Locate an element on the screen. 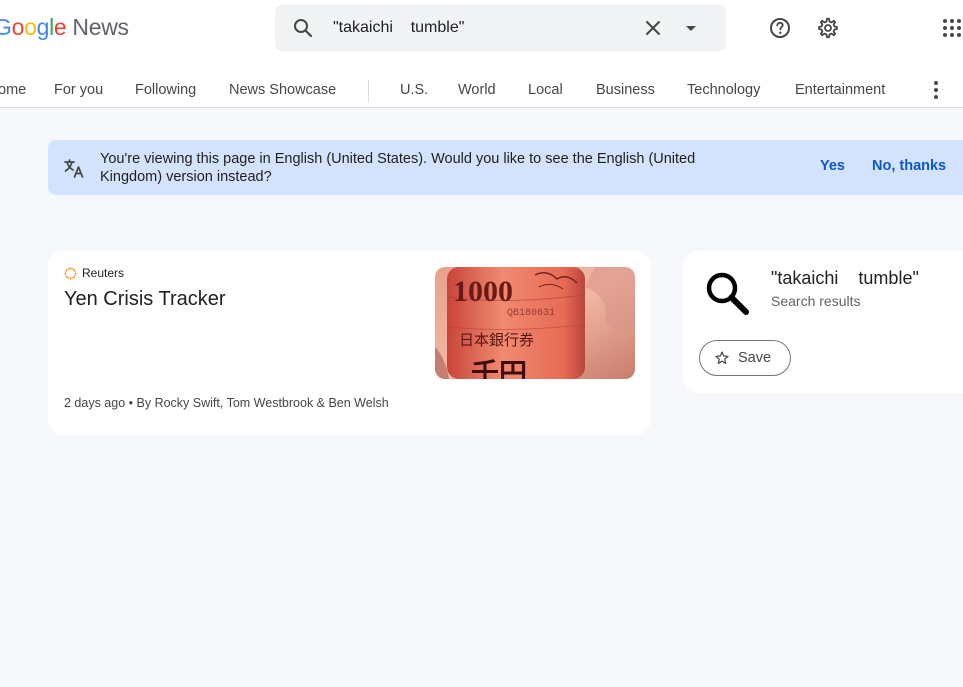  search-query-title: "takaichi tumble" is located at coordinates (845, 278).